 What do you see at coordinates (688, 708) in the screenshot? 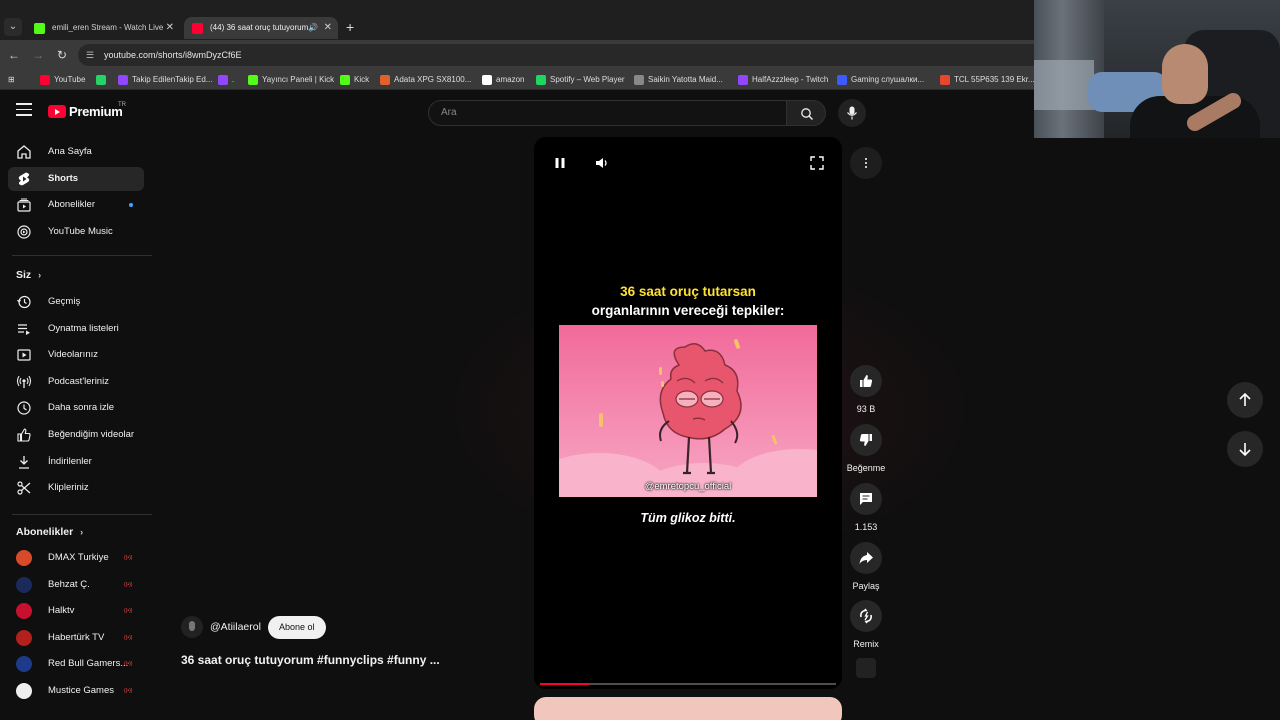
I see `next-short-preview` at bounding box center [688, 708].